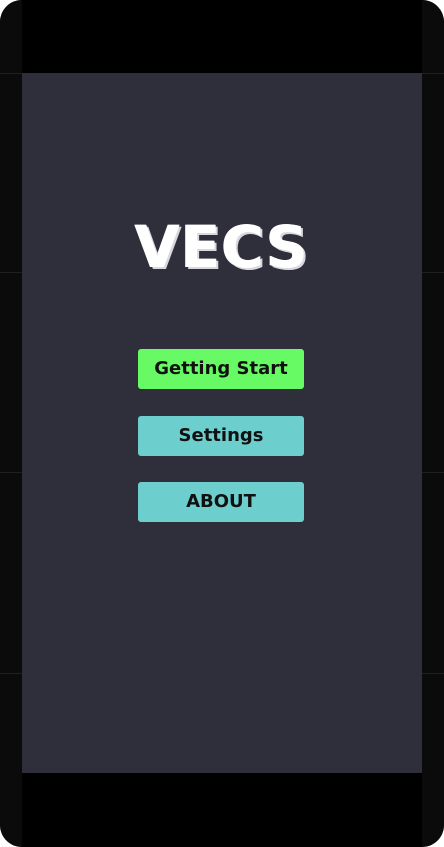 This screenshot has height=847, width=444. I want to click on game-title-logo: VECS, so click(222, 247).